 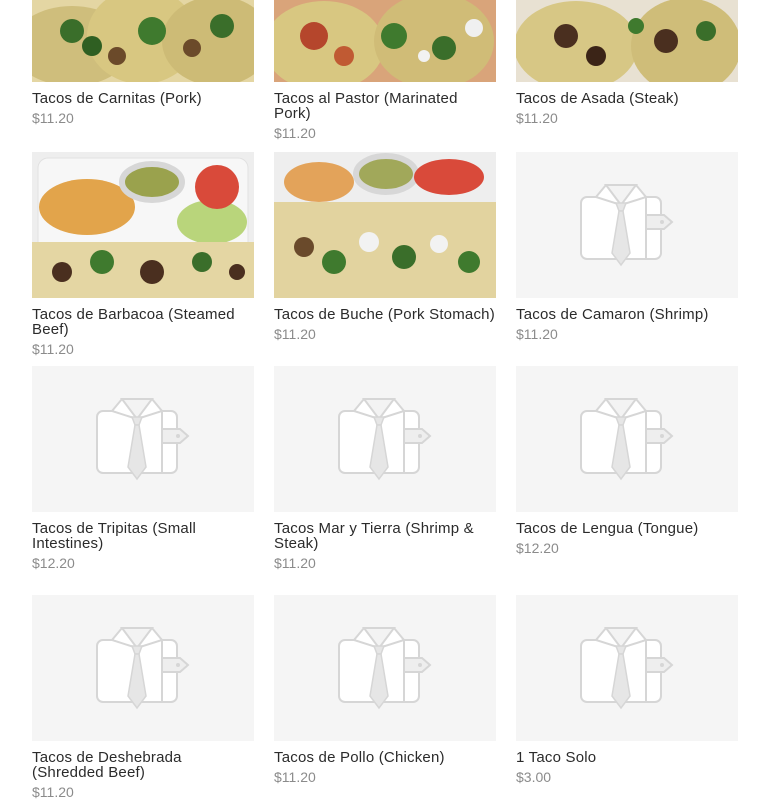 I want to click on product-card: Tacos de Lengua (Tongue) $12.20, so click(x=627, y=460).